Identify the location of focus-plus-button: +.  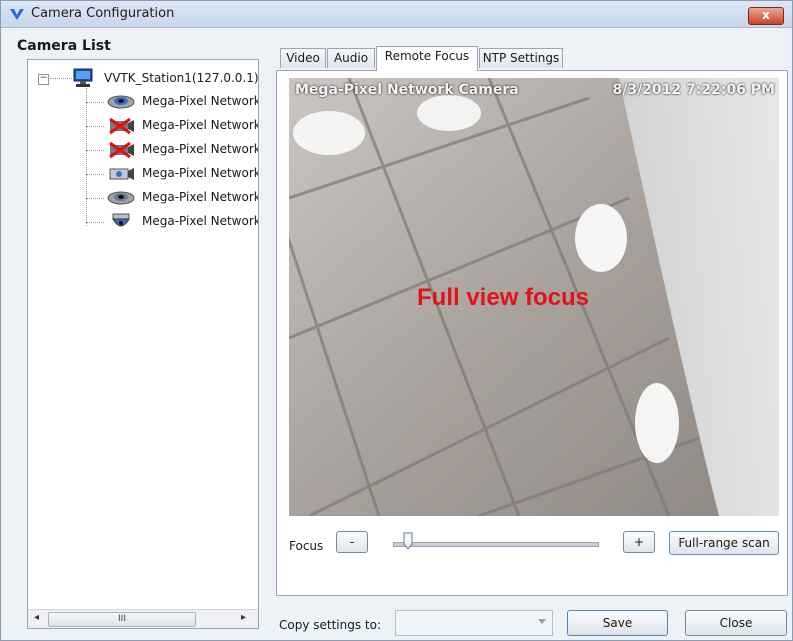
(639, 542).